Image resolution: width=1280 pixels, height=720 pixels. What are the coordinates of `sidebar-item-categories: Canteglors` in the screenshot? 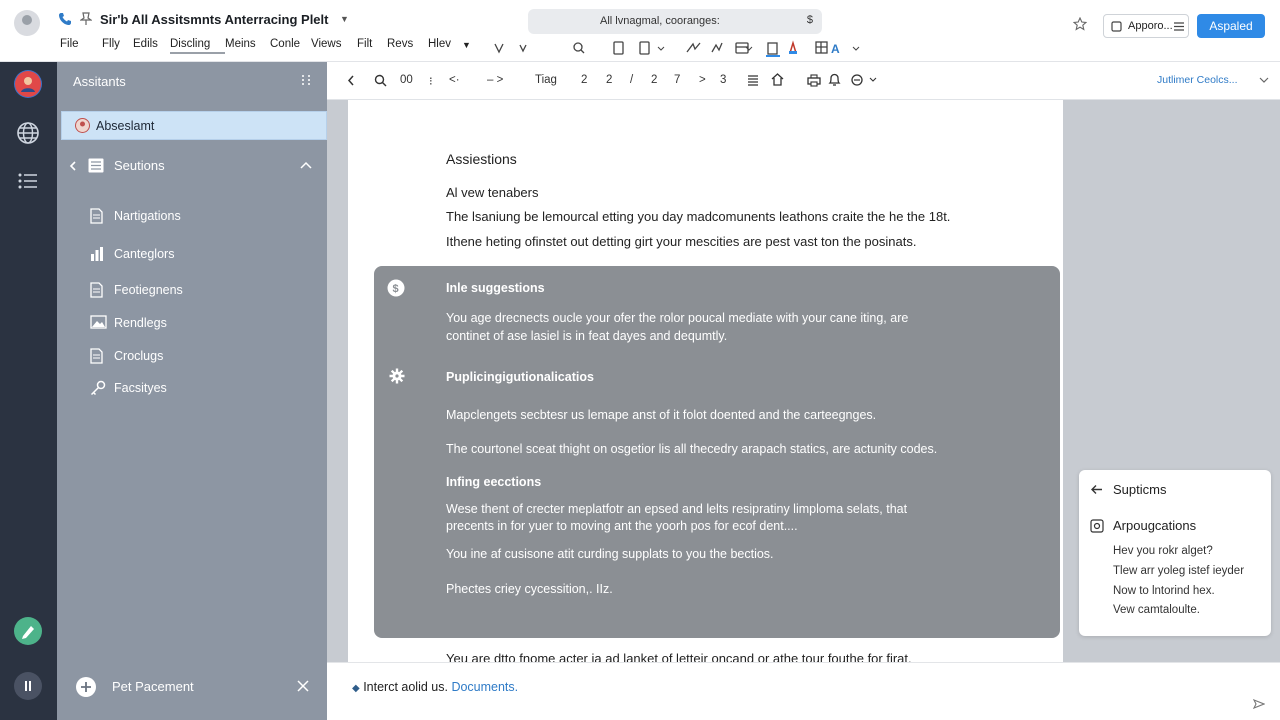 It's located at (192, 255).